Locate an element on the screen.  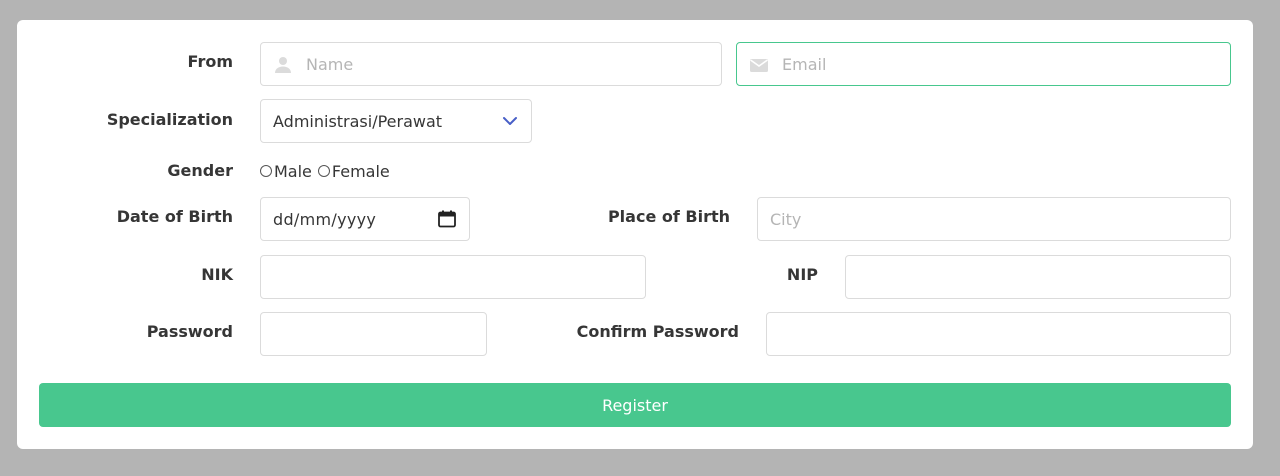
register-button: Register is located at coordinates (635, 405).